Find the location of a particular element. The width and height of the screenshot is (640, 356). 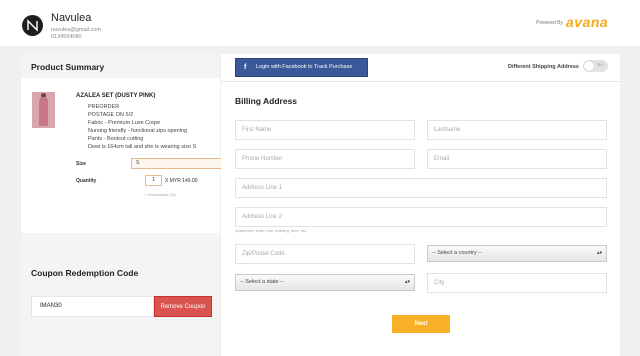

store-name: Navulea is located at coordinates (71, 18).